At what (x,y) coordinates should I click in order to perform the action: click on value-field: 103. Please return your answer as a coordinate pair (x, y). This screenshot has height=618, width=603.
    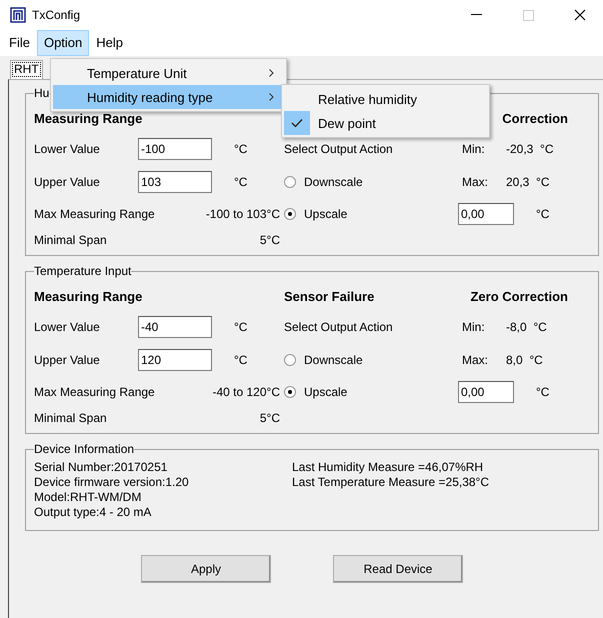
    Looking at the image, I should click on (175, 181).